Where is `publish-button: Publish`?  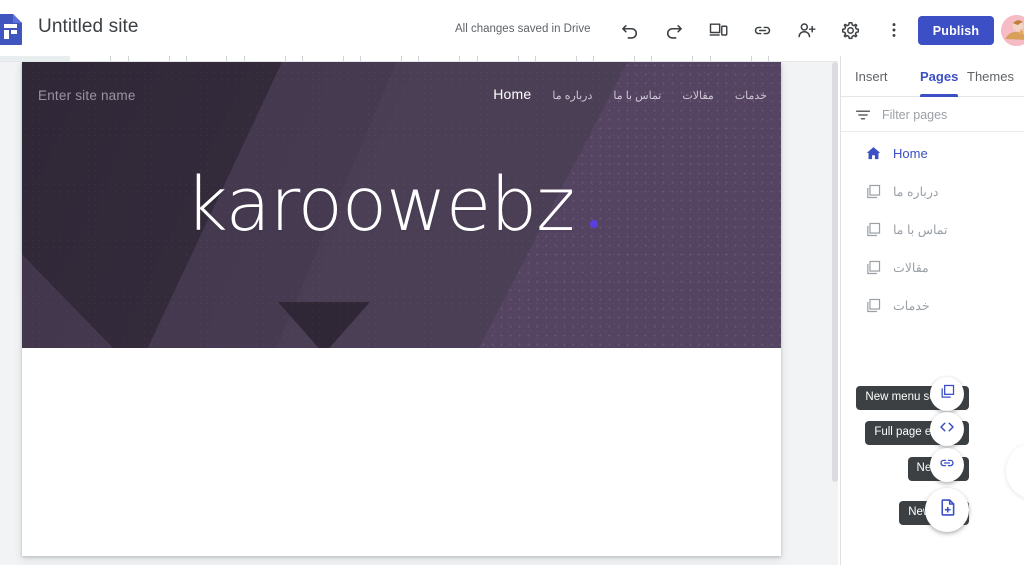 publish-button: Publish is located at coordinates (956, 30).